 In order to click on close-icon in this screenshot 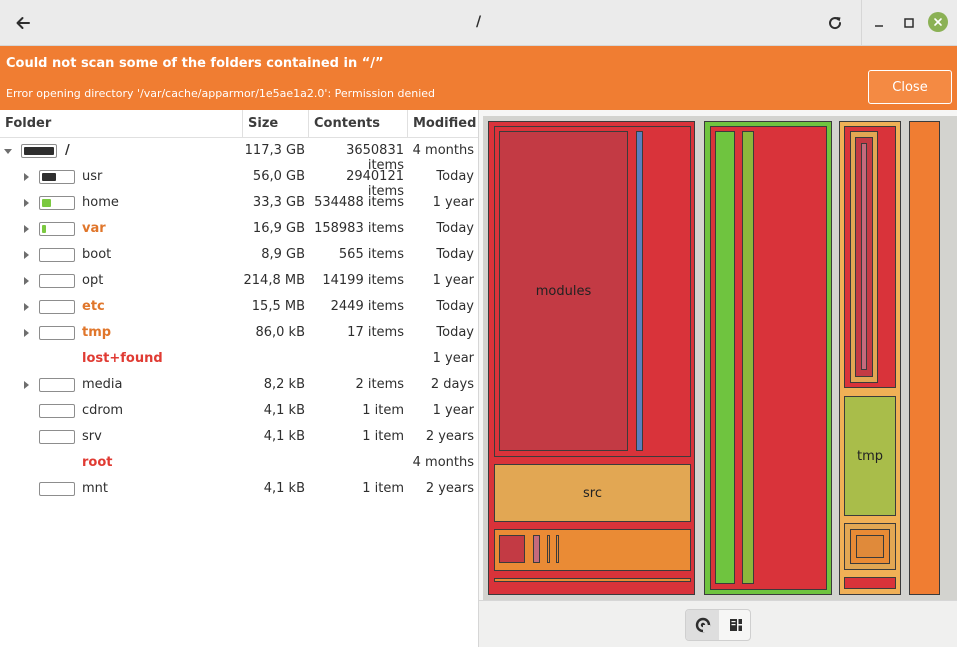, I will do `click(938, 22)`.